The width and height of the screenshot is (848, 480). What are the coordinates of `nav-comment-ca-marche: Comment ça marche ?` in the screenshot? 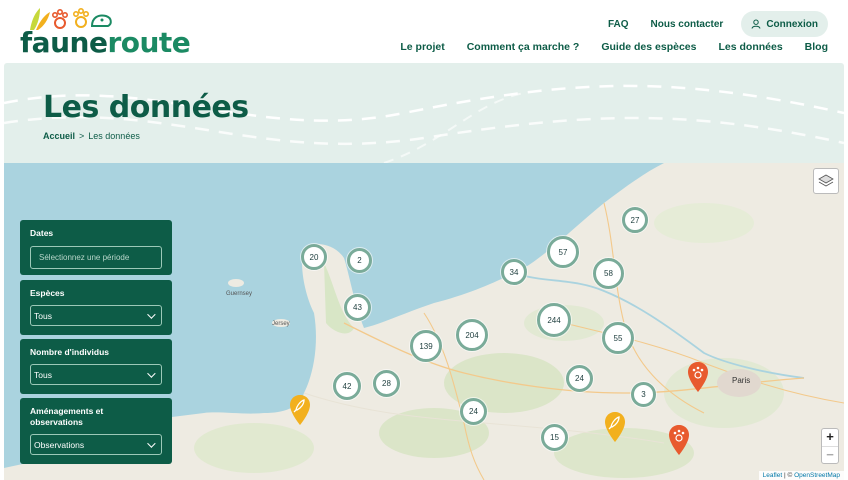 It's located at (523, 47).